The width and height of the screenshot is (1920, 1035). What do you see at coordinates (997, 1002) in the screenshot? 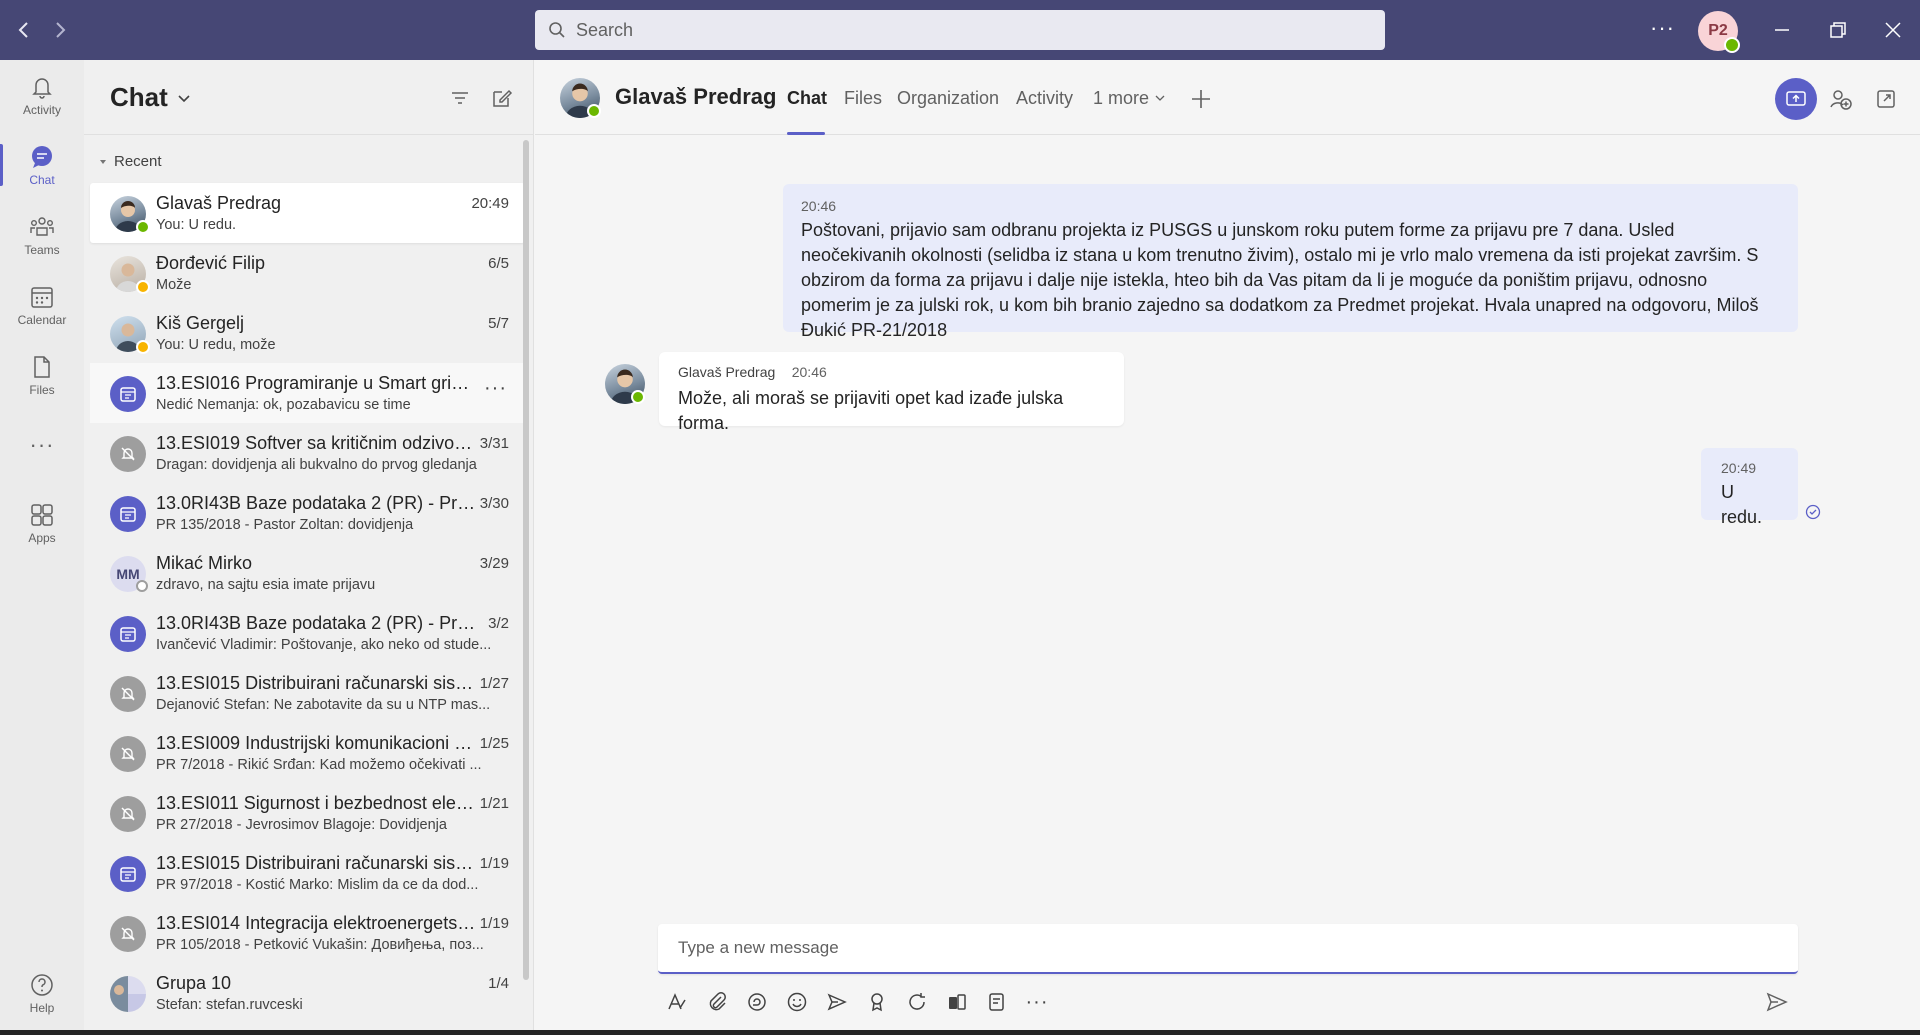
I see `forms-button` at bounding box center [997, 1002].